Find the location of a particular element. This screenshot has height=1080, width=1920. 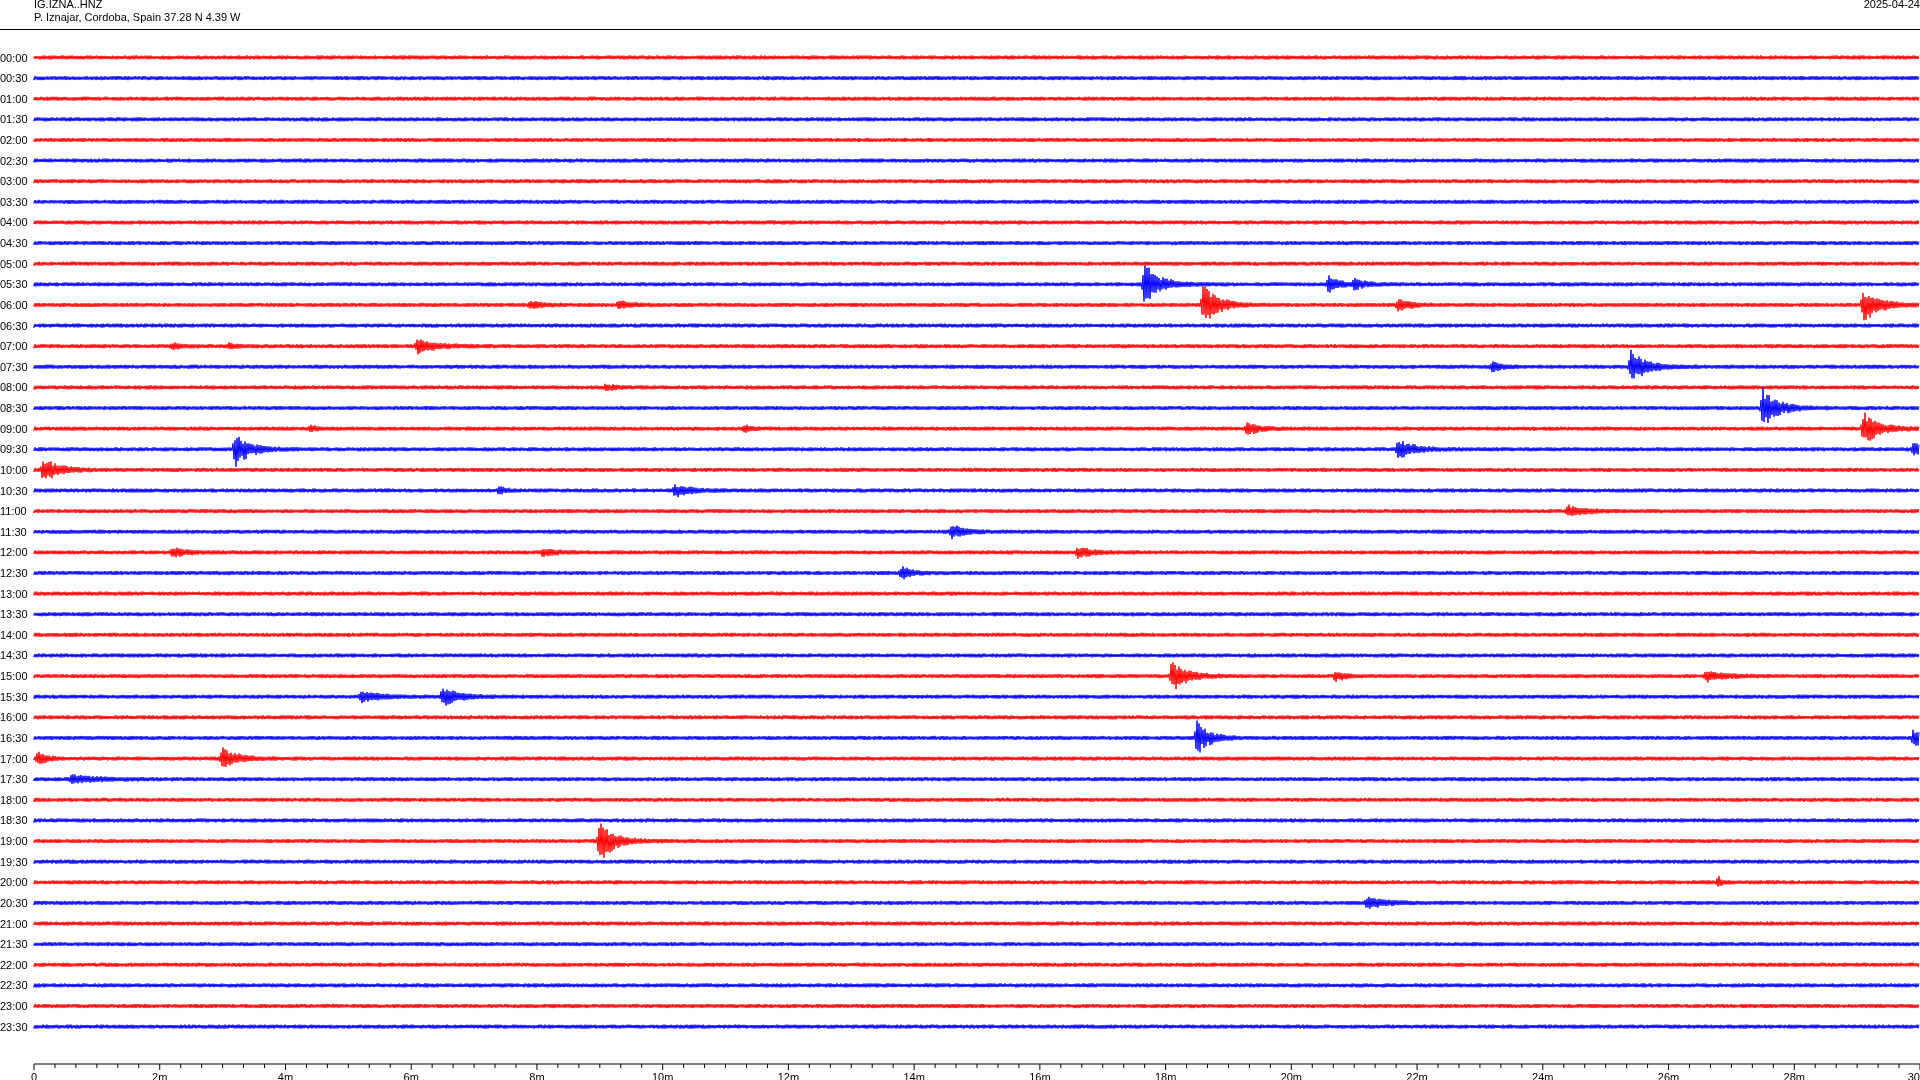

station-code: IG.IZNA..HNZ is located at coordinates (69, 5).